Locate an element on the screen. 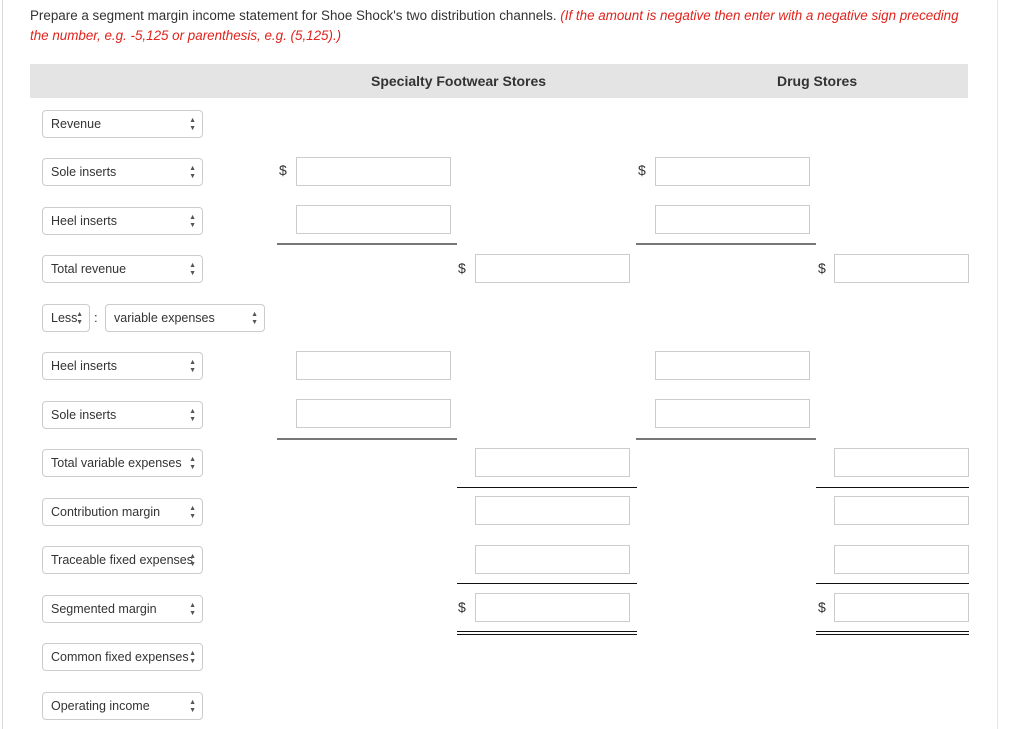 The width and height of the screenshot is (1024, 729). select-value: Contribution margin is located at coordinates (106, 512).